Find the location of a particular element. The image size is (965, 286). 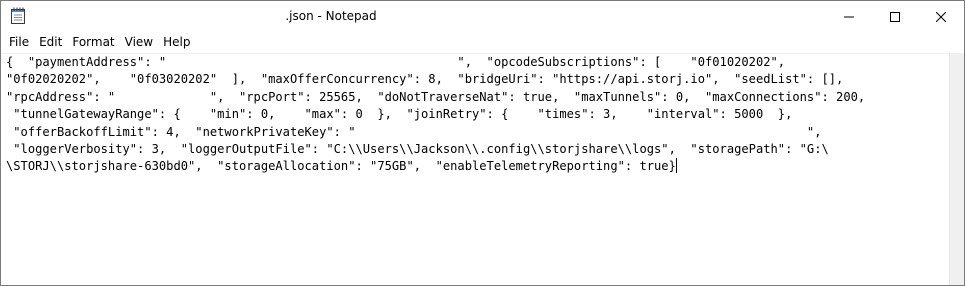

close-icon is located at coordinates (941, 16).